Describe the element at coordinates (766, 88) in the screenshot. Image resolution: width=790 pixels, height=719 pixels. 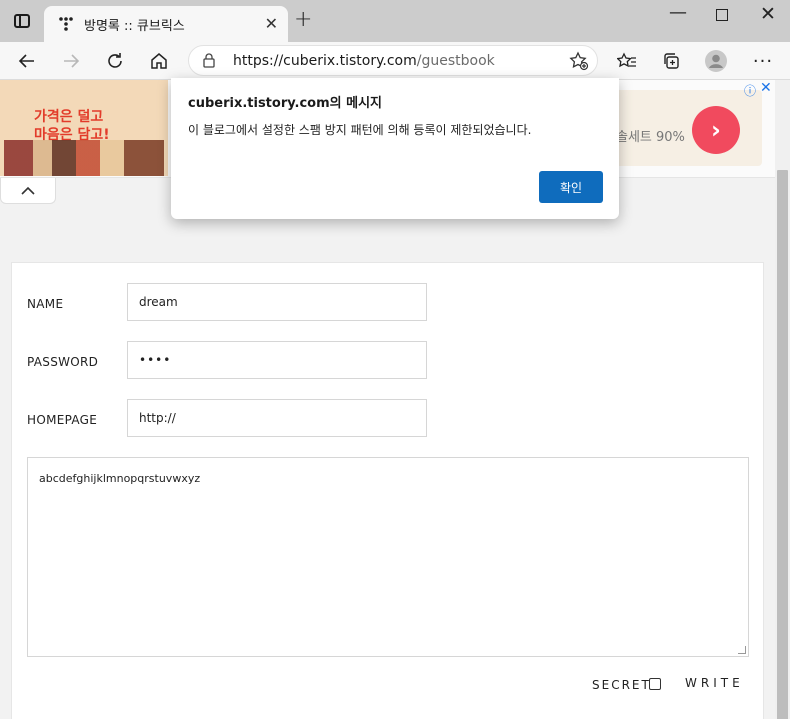
I see `ad-close-icon: ✕` at that location.